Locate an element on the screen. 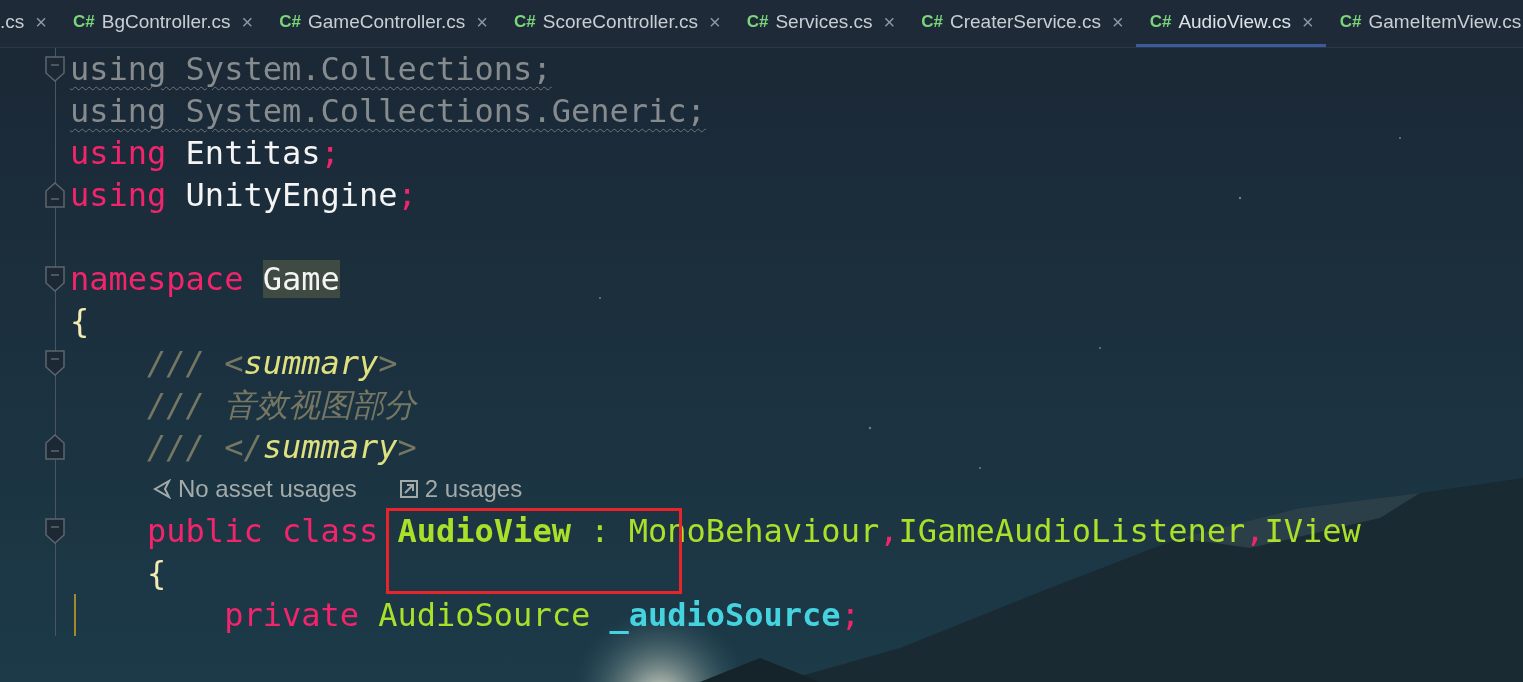 The image size is (1523, 682). editor-tab: C# GameItemView.cs is located at coordinates (1424, 23).